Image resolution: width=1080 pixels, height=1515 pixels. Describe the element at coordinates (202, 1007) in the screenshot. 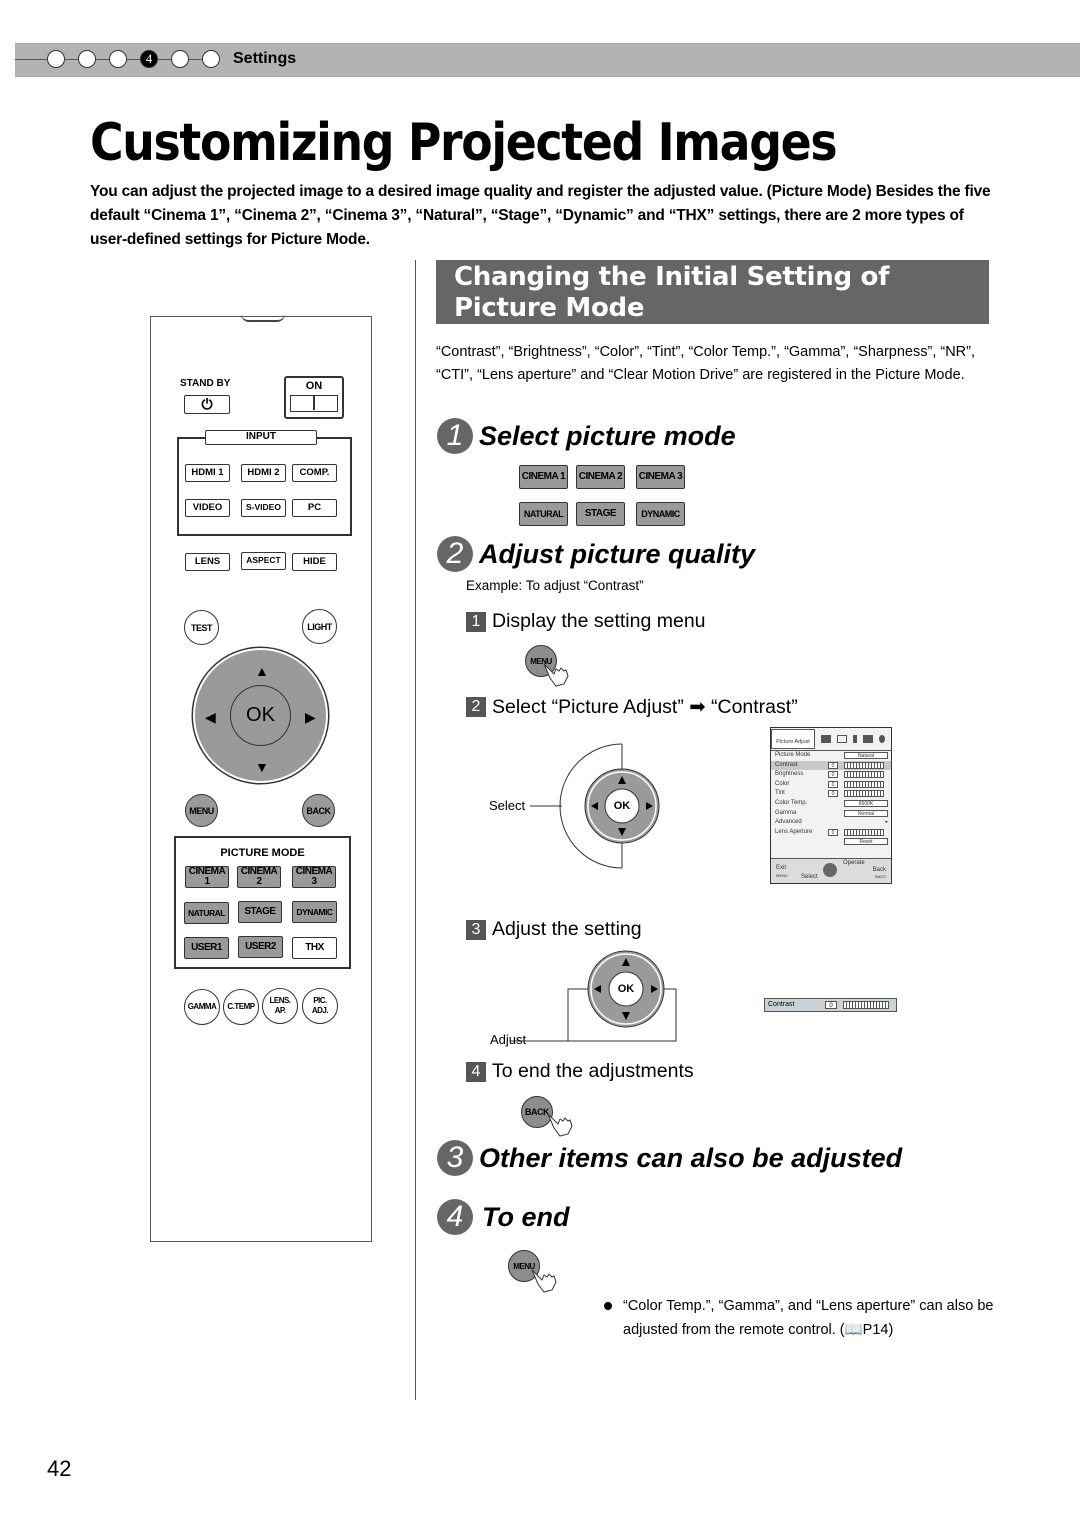

I see `gamma-button: GAMMA` at that location.